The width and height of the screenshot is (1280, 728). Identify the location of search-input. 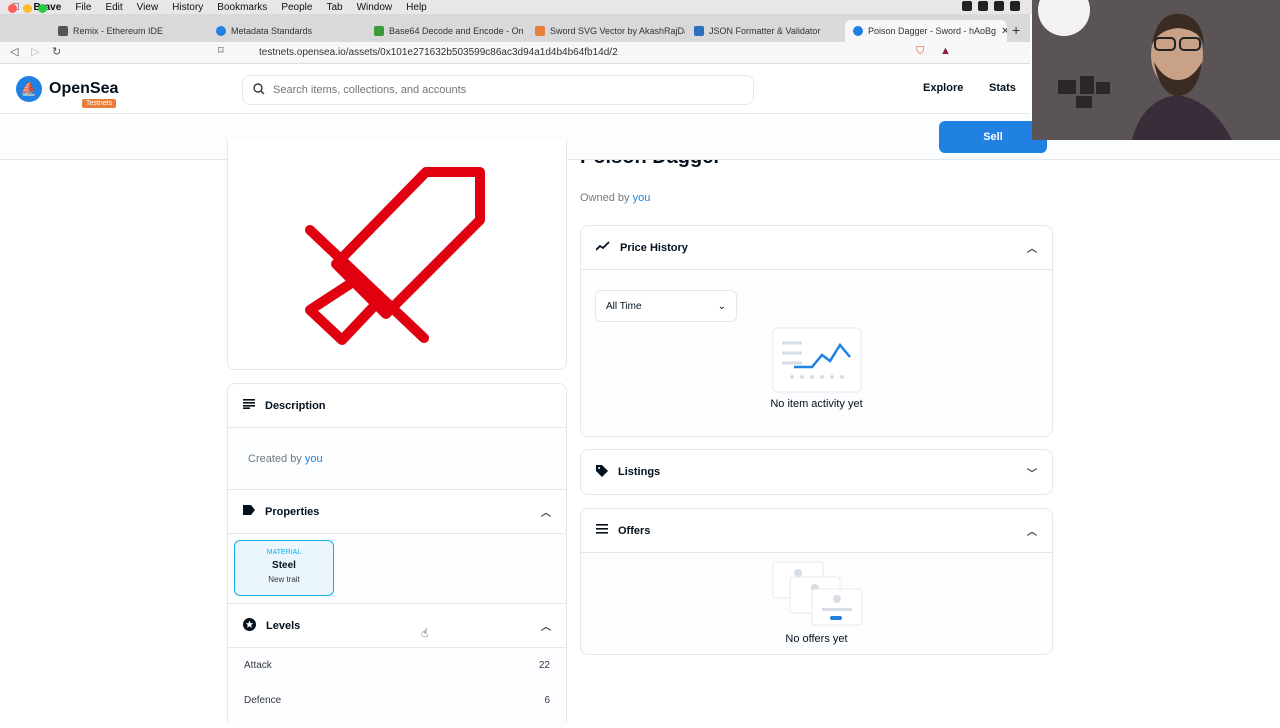
(513, 90).